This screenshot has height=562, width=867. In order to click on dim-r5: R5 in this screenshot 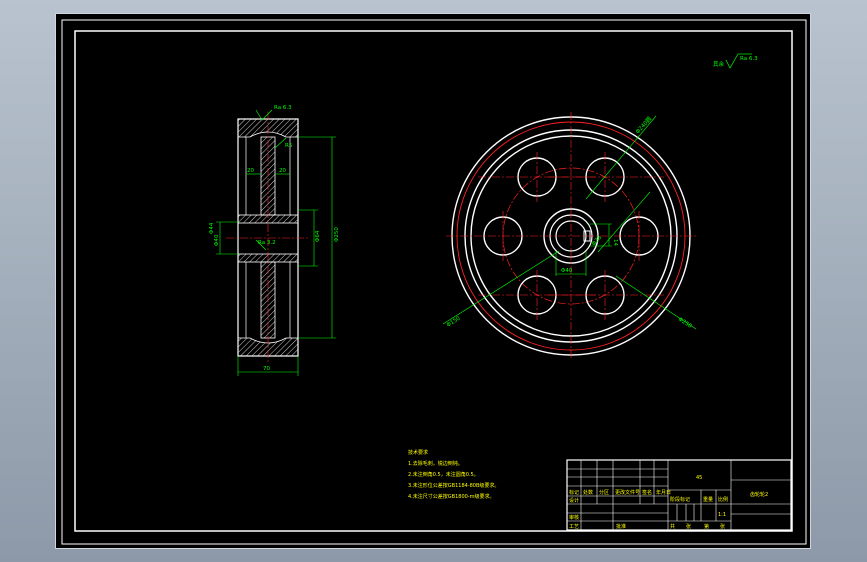, I will do `click(289, 146)`.